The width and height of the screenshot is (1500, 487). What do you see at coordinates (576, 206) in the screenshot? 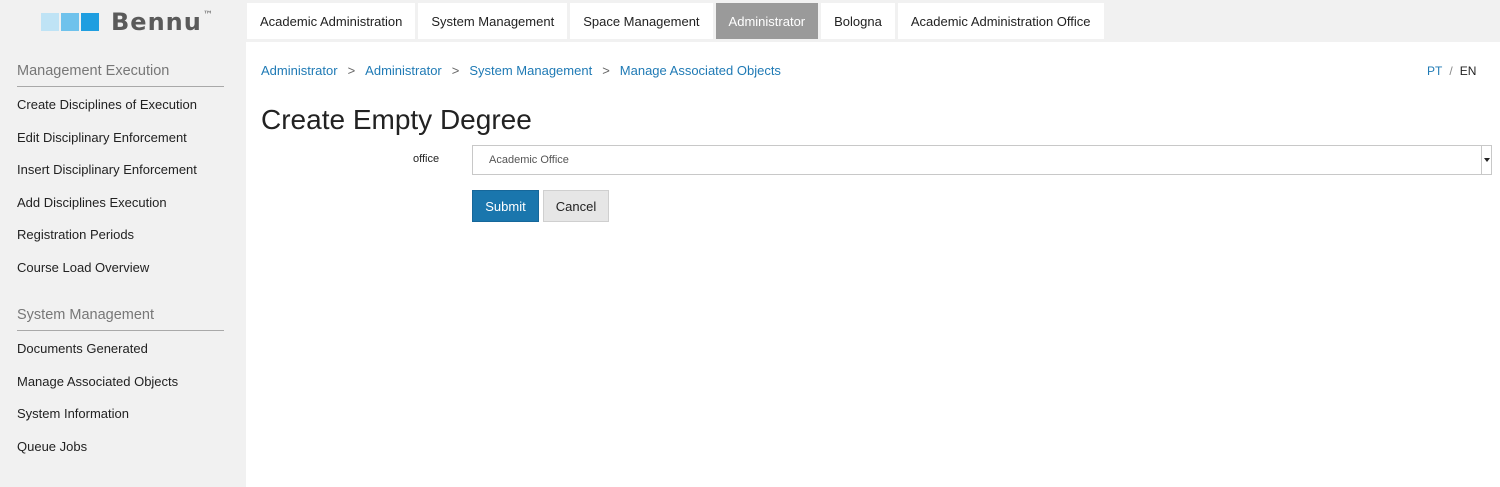
I see `cancel-button: Cancel` at bounding box center [576, 206].